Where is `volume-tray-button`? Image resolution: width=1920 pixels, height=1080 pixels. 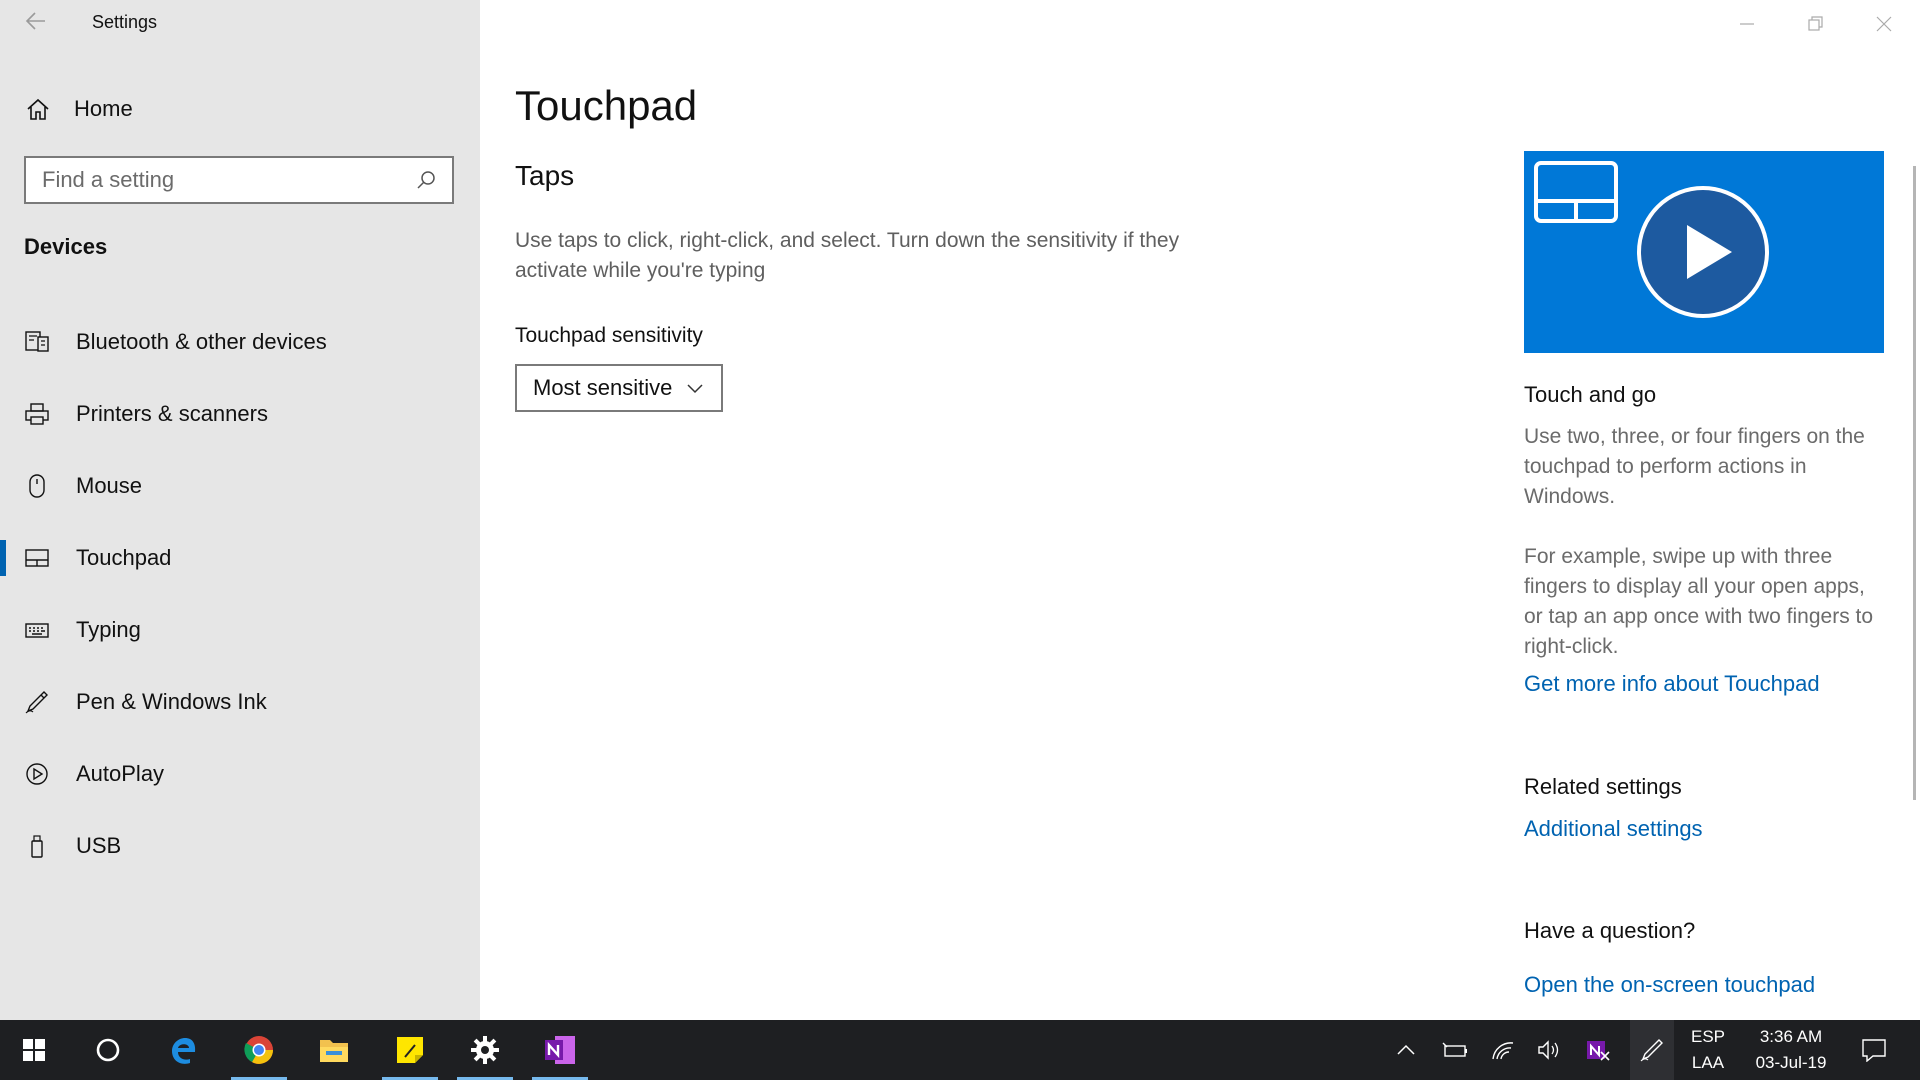 volume-tray-button is located at coordinates (1549, 1050).